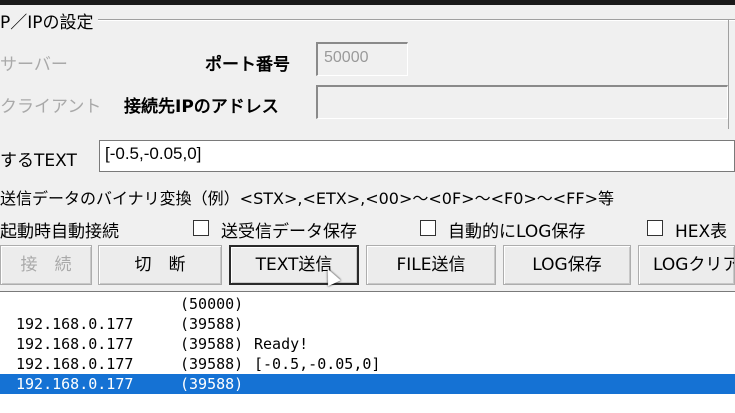 The width and height of the screenshot is (735, 413). What do you see at coordinates (201, 228) in the screenshot?
I see `save-data-checkbox` at bounding box center [201, 228].